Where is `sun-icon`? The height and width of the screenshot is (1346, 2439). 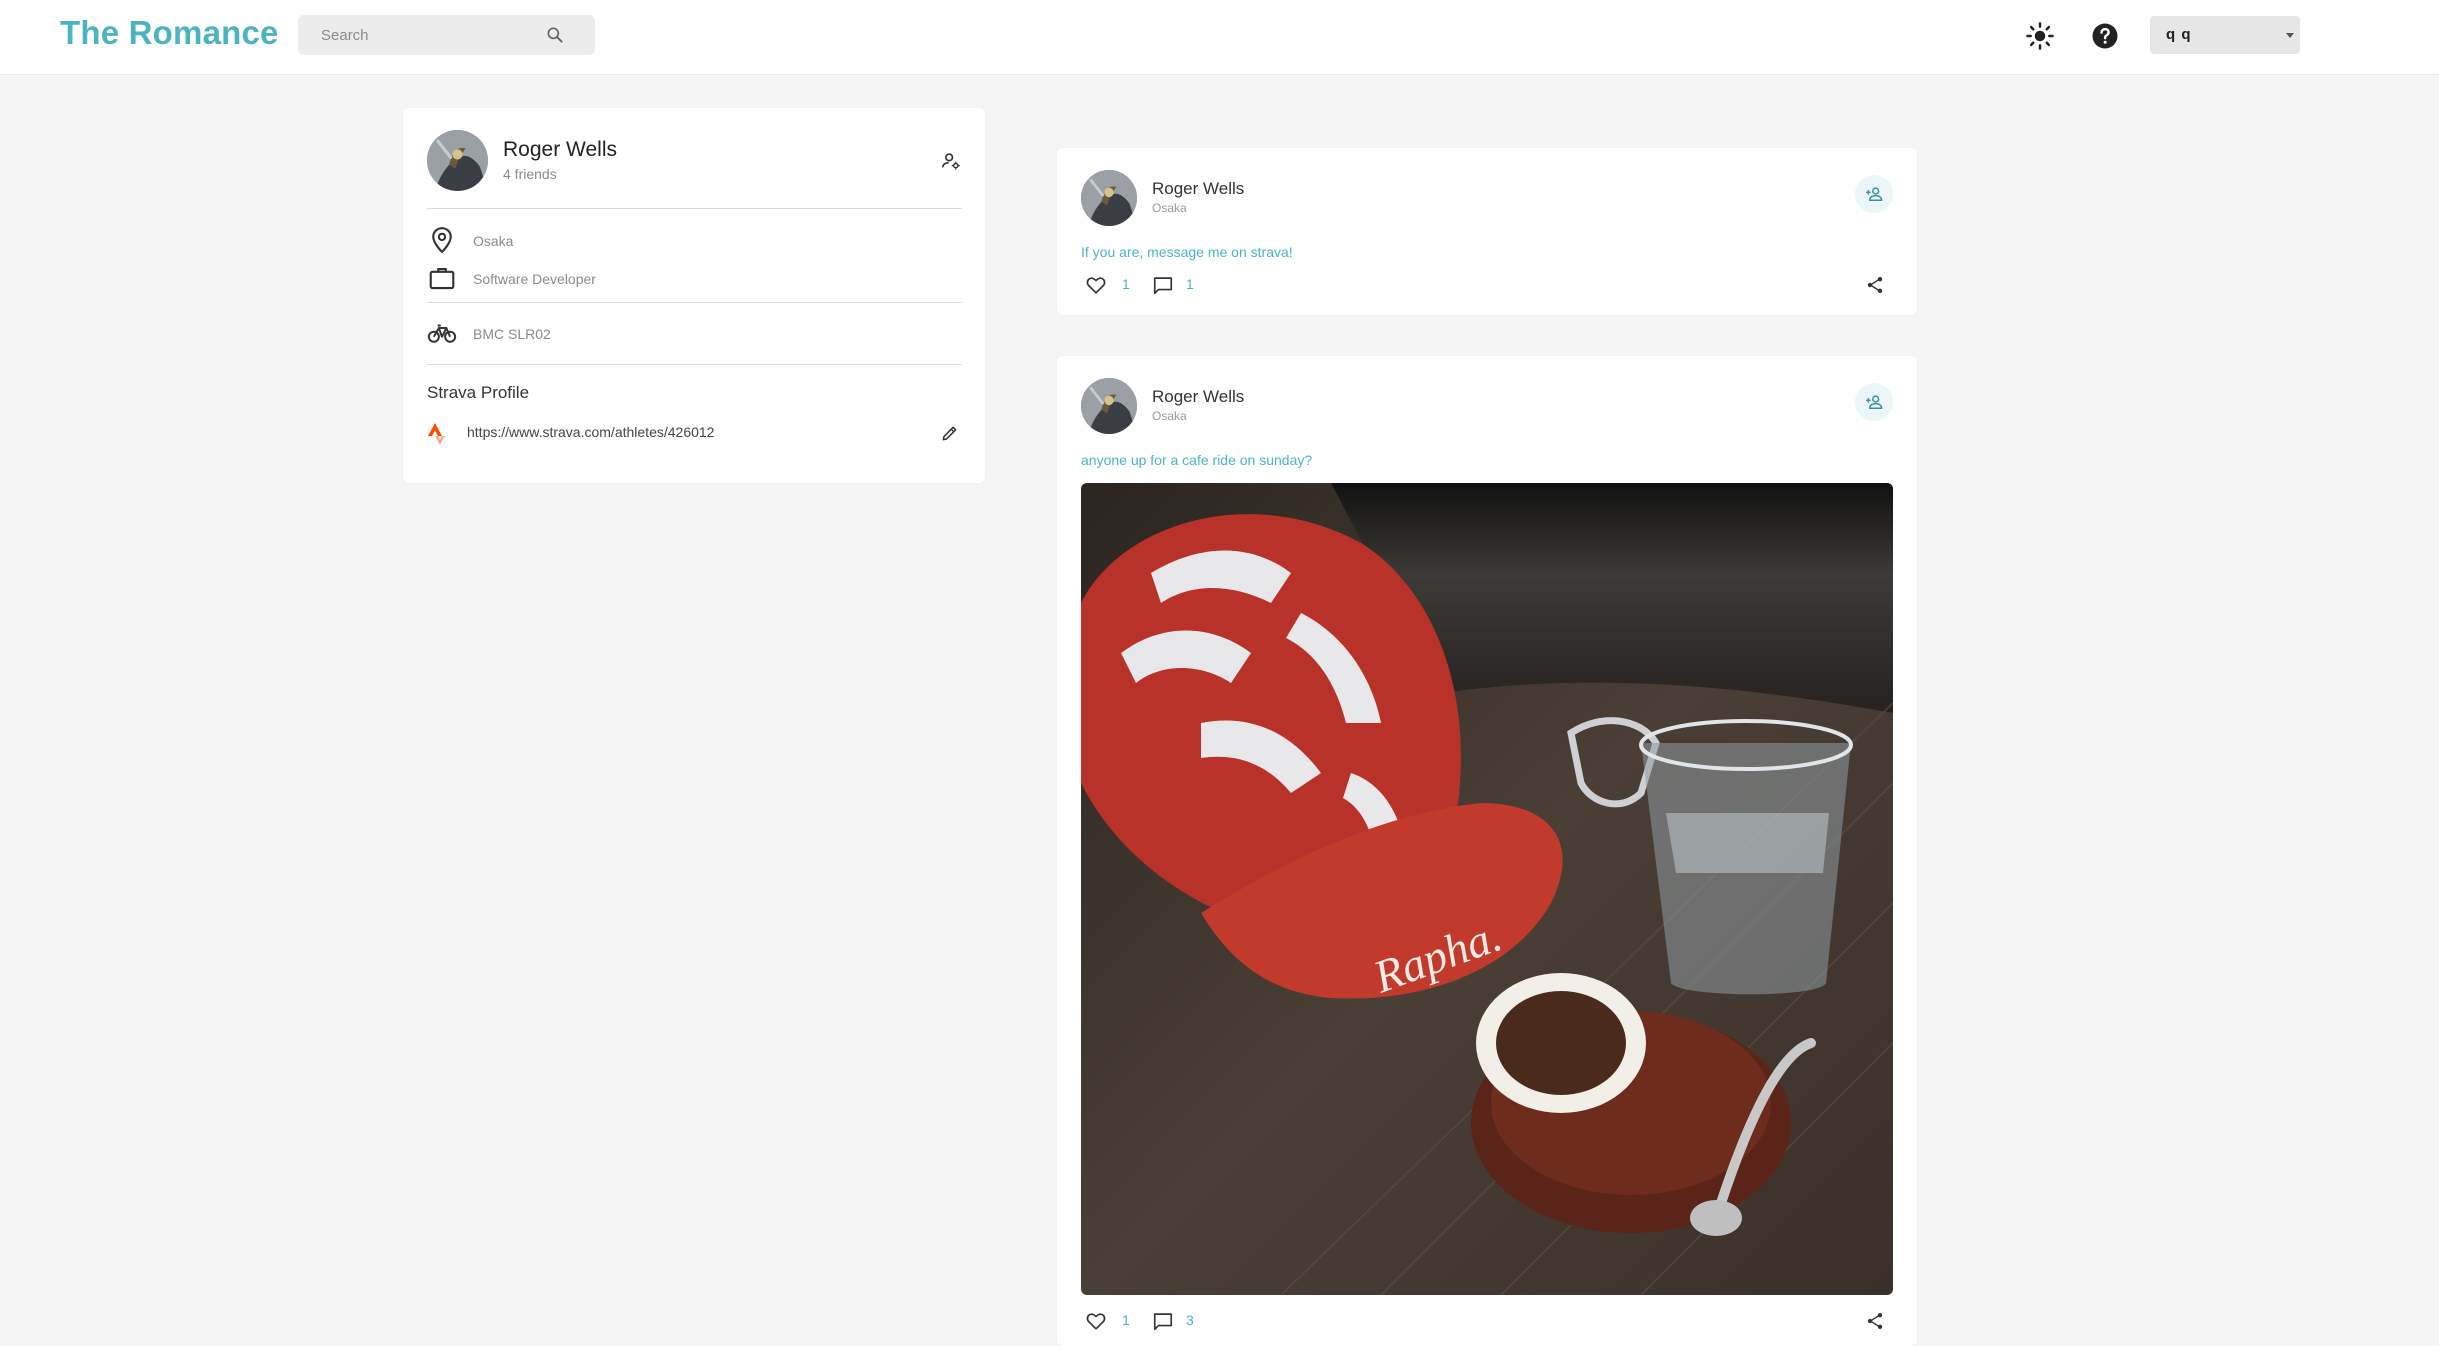
sun-icon is located at coordinates (2040, 36).